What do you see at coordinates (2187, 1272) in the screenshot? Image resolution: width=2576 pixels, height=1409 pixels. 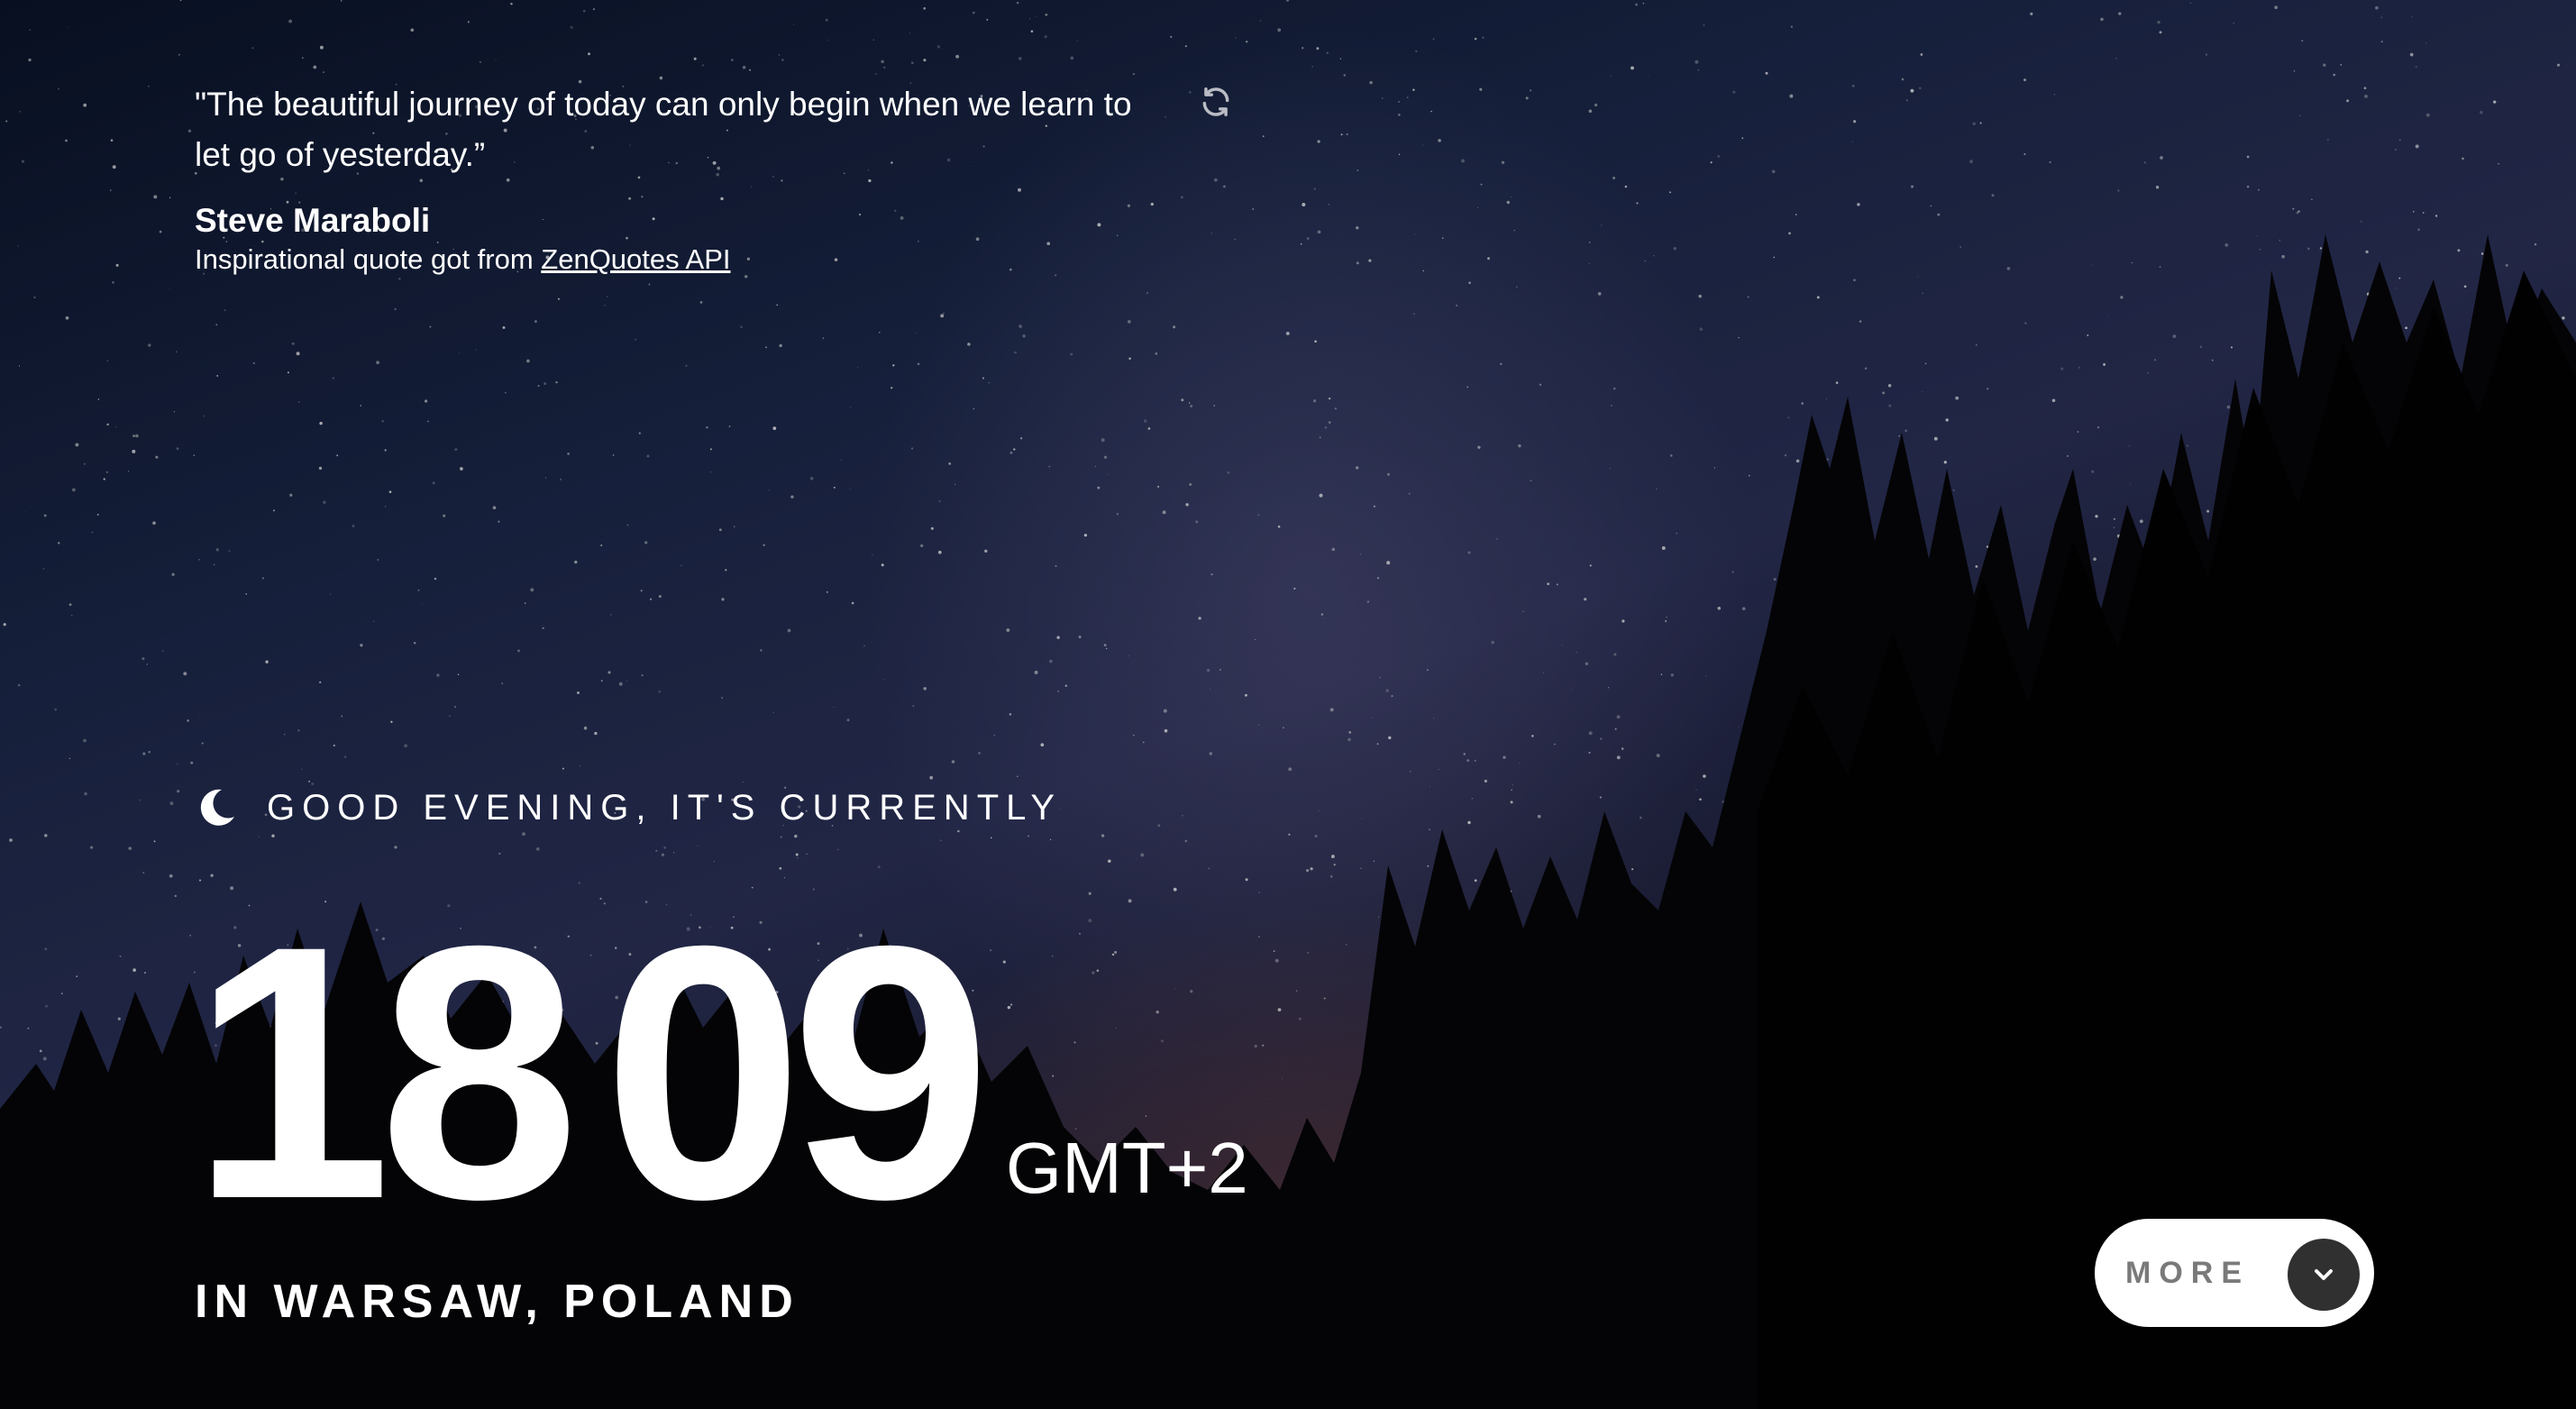 I see `more-button-label: MORE` at bounding box center [2187, 1272].